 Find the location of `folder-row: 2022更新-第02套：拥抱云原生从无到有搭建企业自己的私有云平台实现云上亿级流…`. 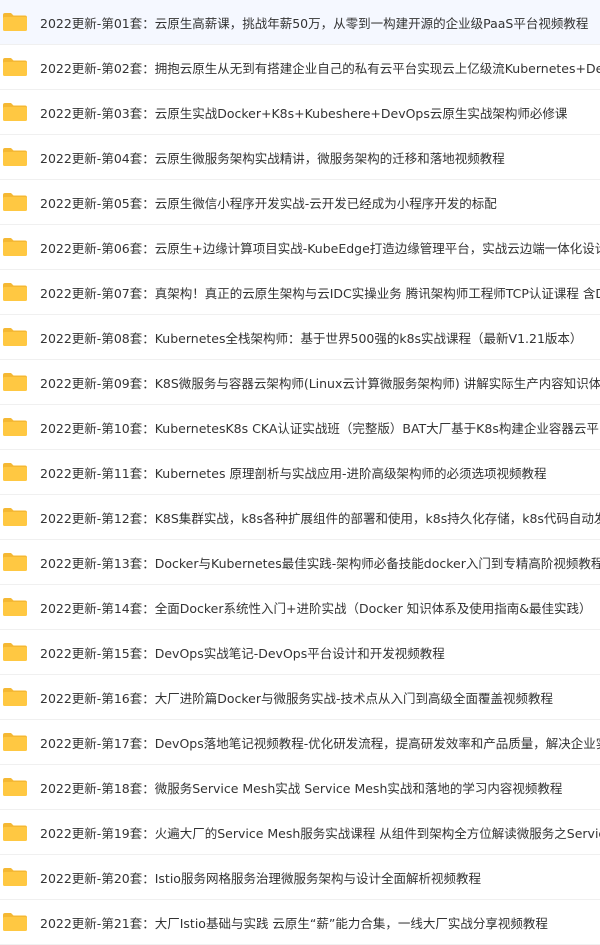

folder-row: 2022更新-第02套：拥抱云原生从无到有搭建企业自己的私有云平台实现云上亿级流… is located at coordinates (300, 67).